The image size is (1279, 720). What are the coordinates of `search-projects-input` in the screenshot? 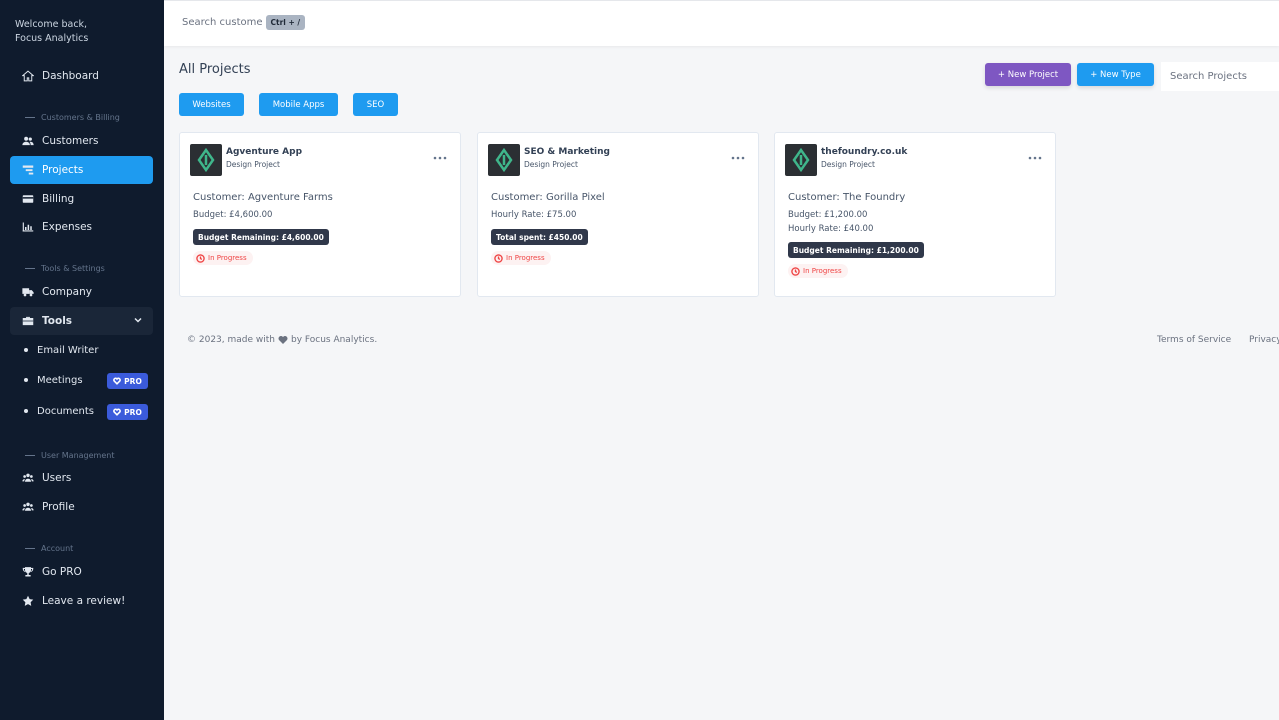 It's located at (1220, 76).